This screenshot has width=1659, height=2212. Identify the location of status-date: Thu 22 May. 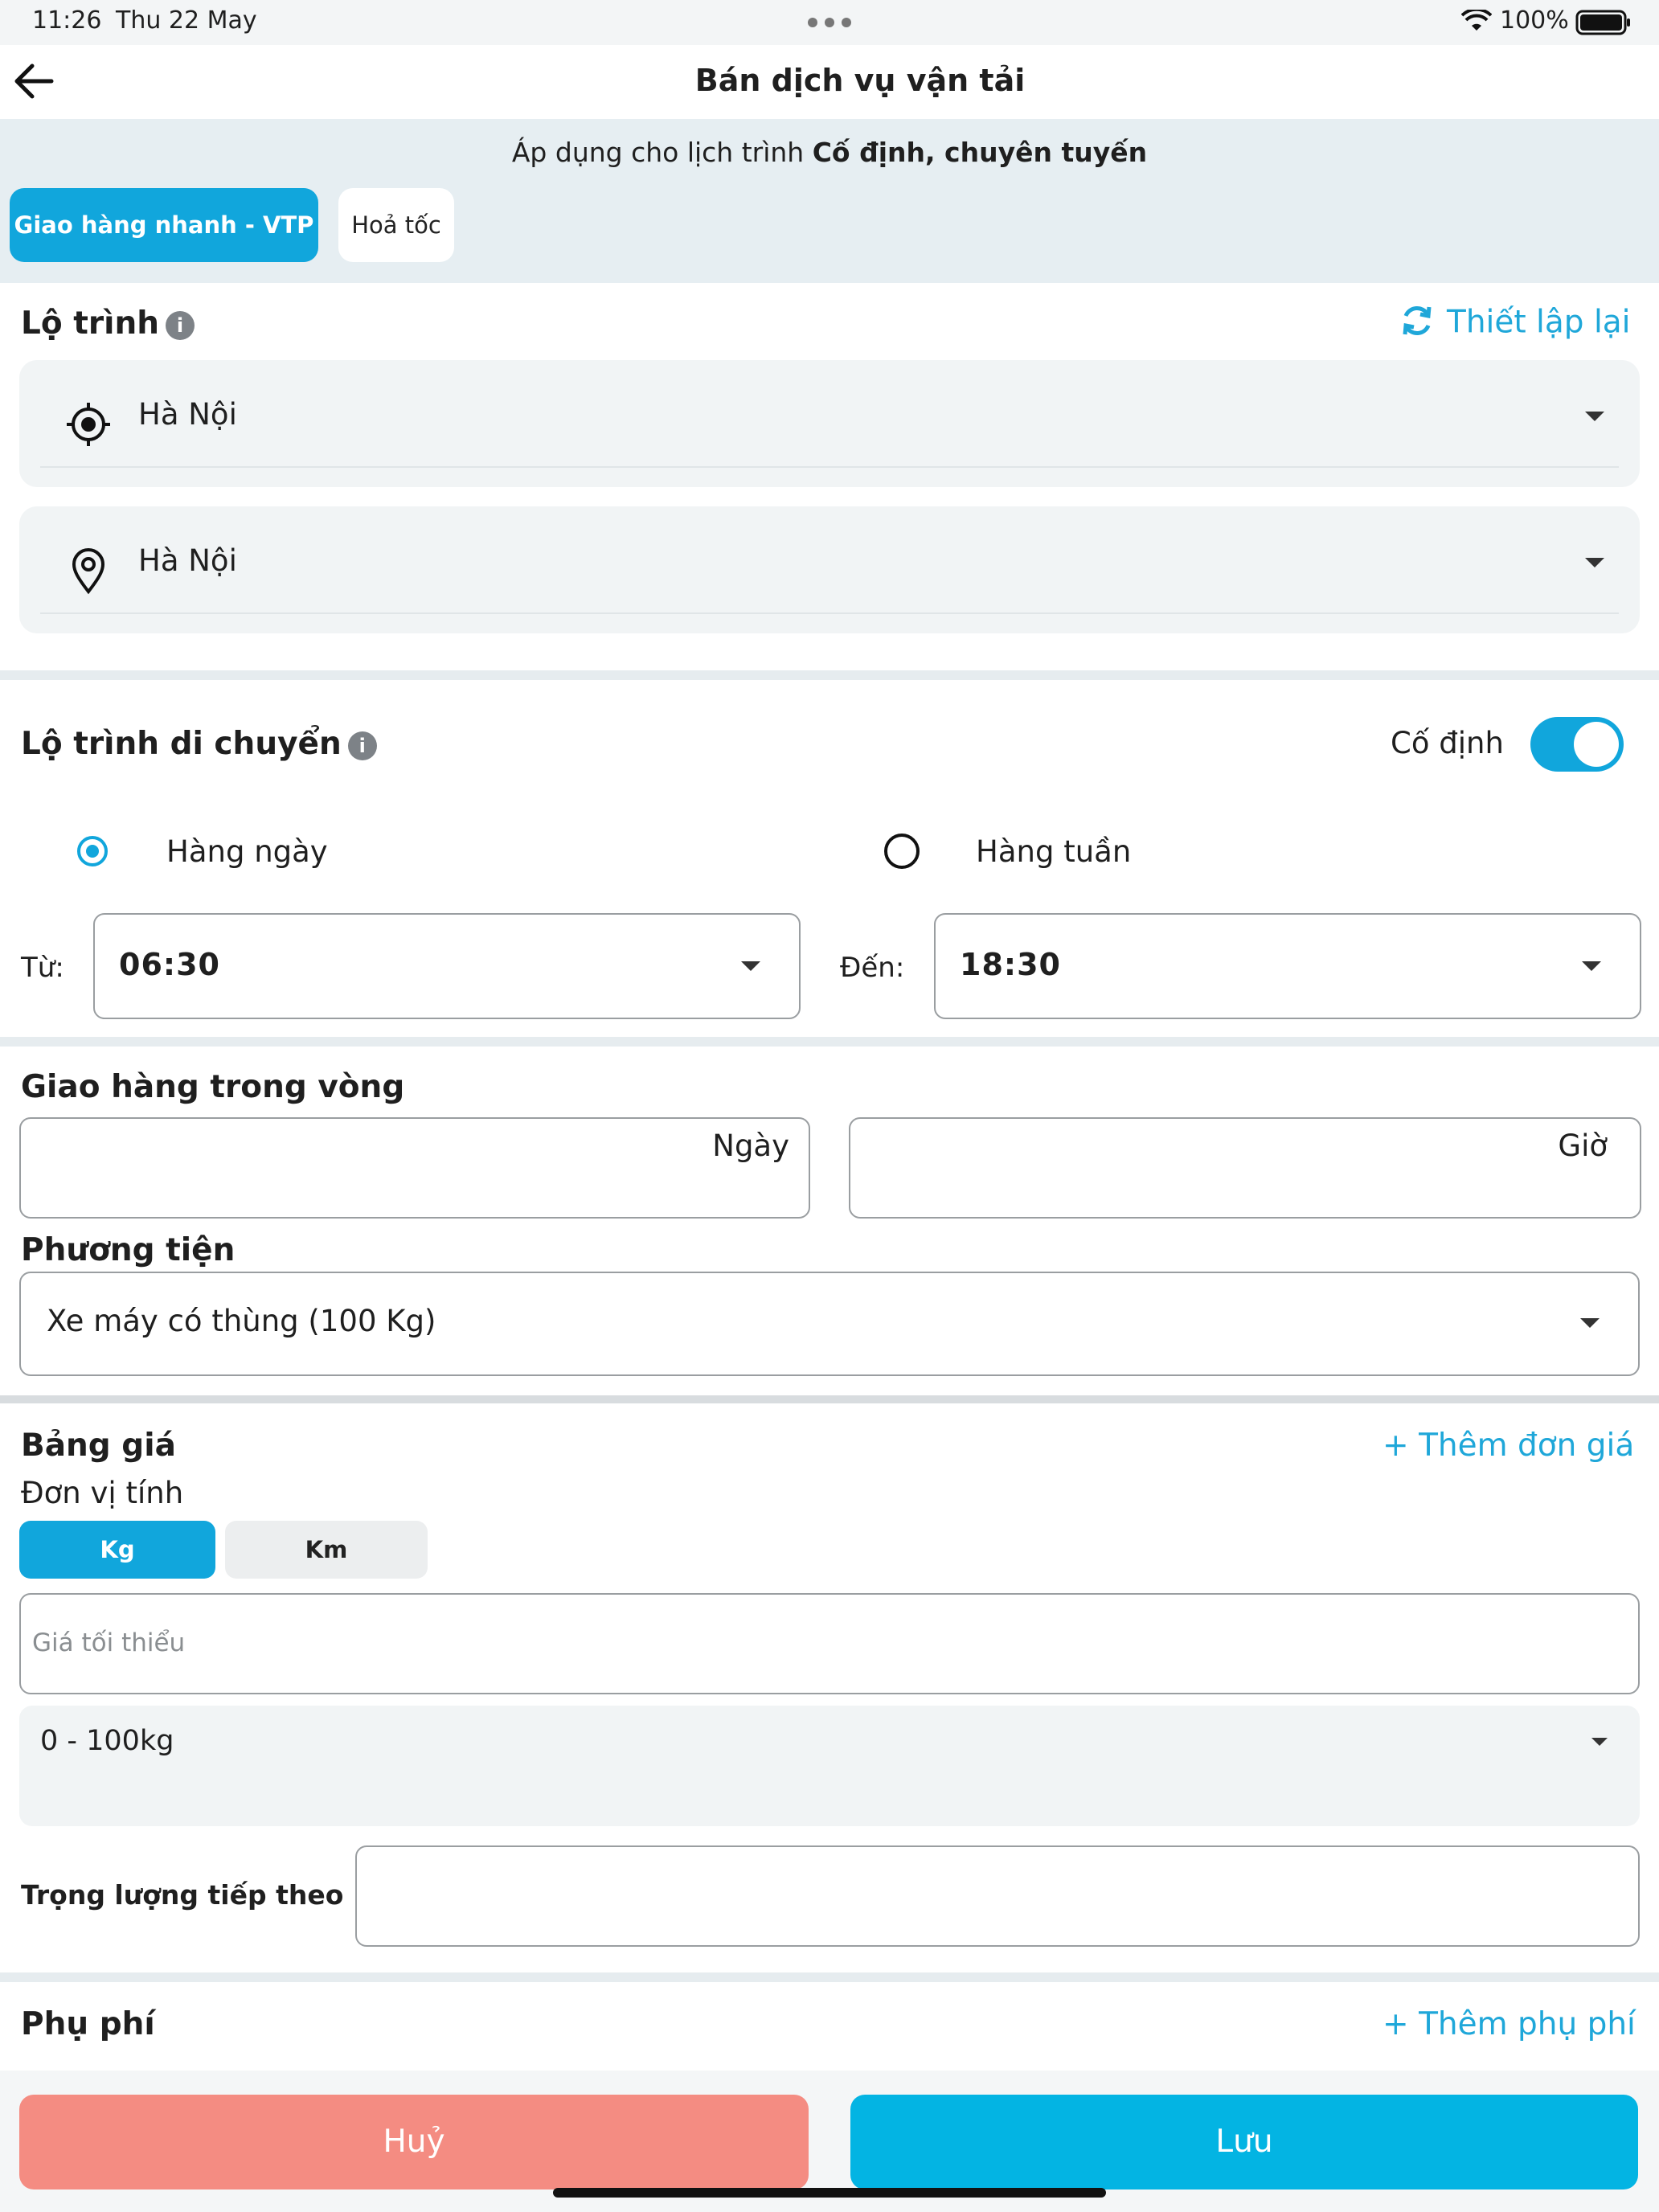
(186, 20).